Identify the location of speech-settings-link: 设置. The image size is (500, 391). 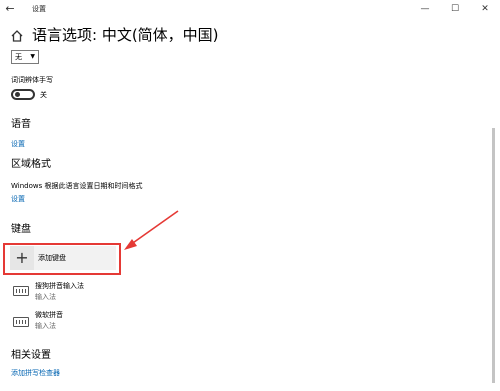
(18, 144).